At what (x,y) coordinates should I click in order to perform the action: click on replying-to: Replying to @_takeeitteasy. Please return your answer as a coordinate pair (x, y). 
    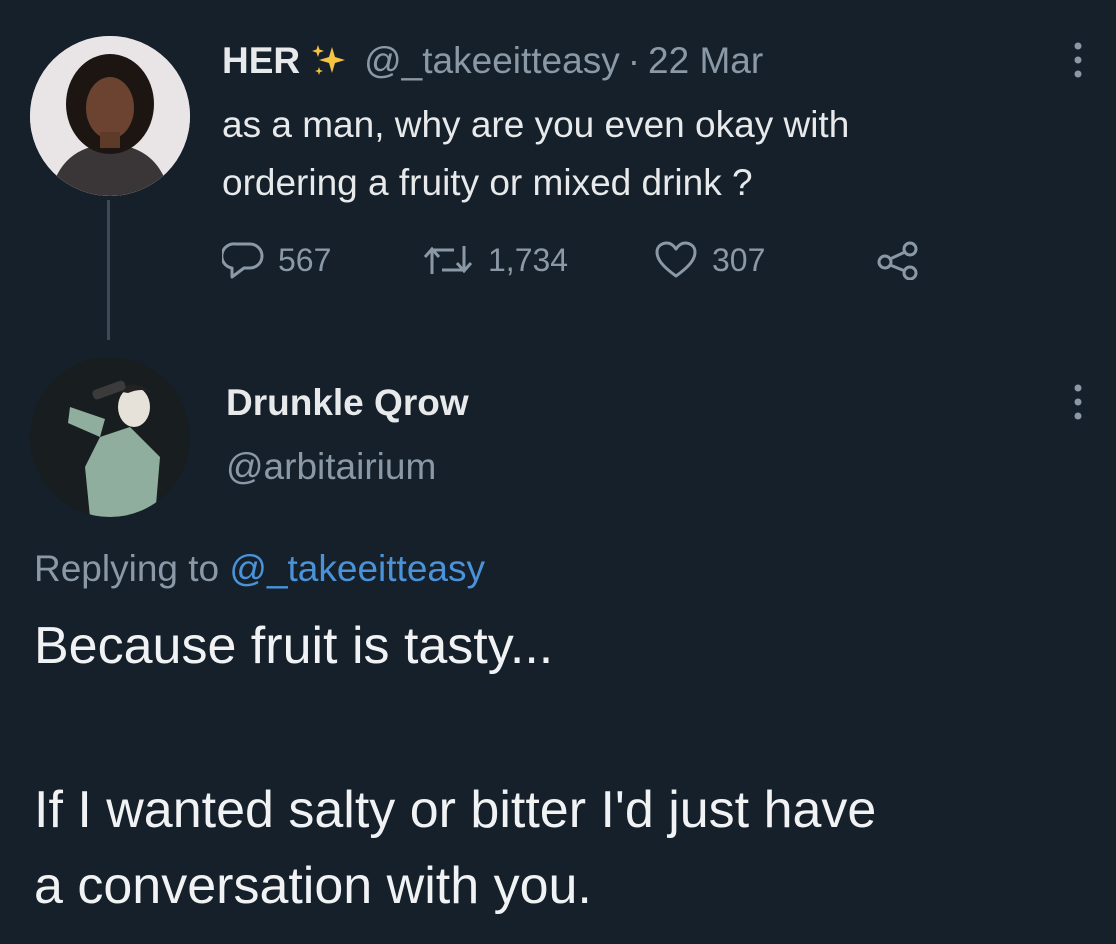
    Looking at the image, I should click on (259, 569).